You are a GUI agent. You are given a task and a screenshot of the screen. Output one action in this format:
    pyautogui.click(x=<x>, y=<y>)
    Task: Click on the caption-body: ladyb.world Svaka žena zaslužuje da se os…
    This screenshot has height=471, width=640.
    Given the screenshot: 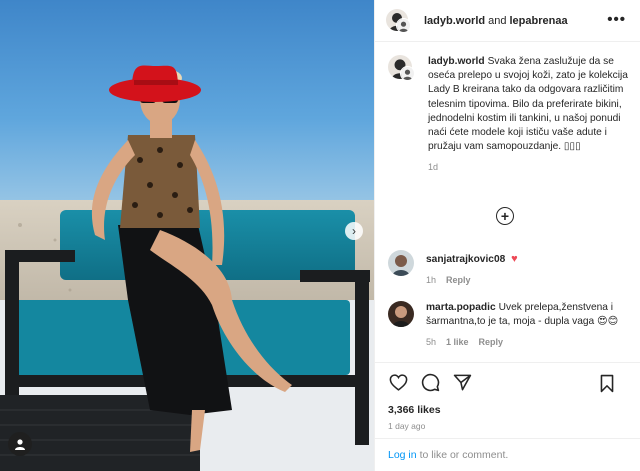 What is the action you would take?
    pyautogui.click(x=528, y=115)
    